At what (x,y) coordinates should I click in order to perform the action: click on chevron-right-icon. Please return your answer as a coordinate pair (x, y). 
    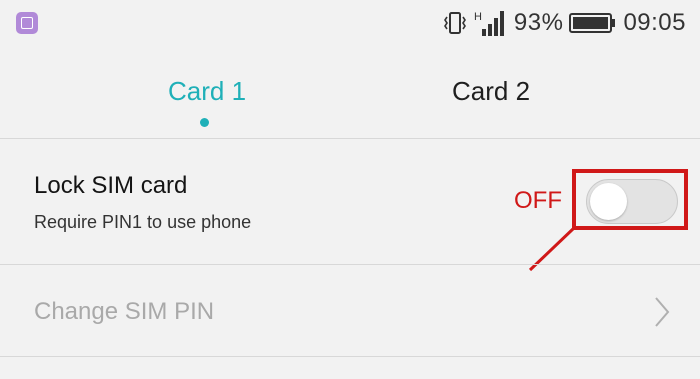
    Looking at the image, I should click on (662, 312).